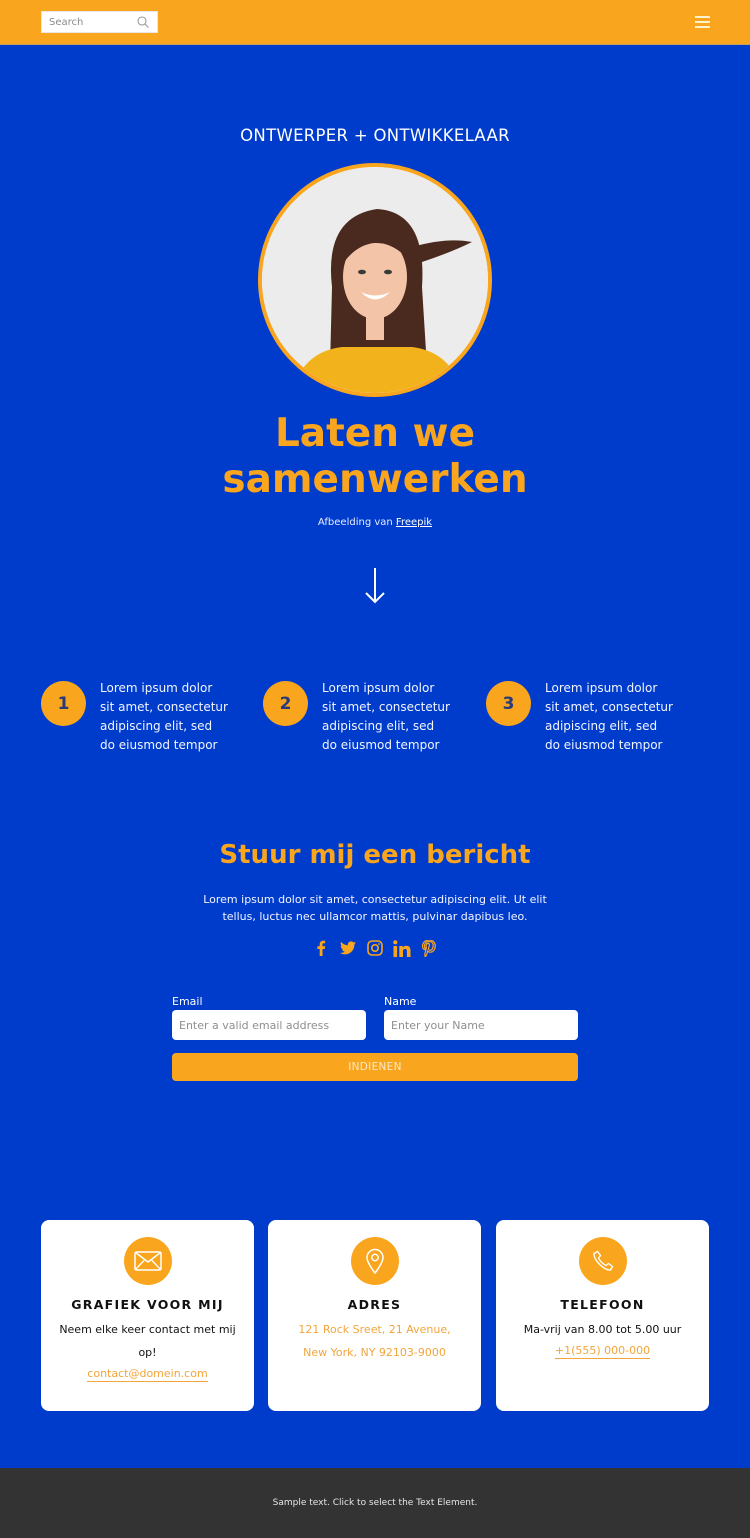  I want to click on social-links, so click(375, 948).